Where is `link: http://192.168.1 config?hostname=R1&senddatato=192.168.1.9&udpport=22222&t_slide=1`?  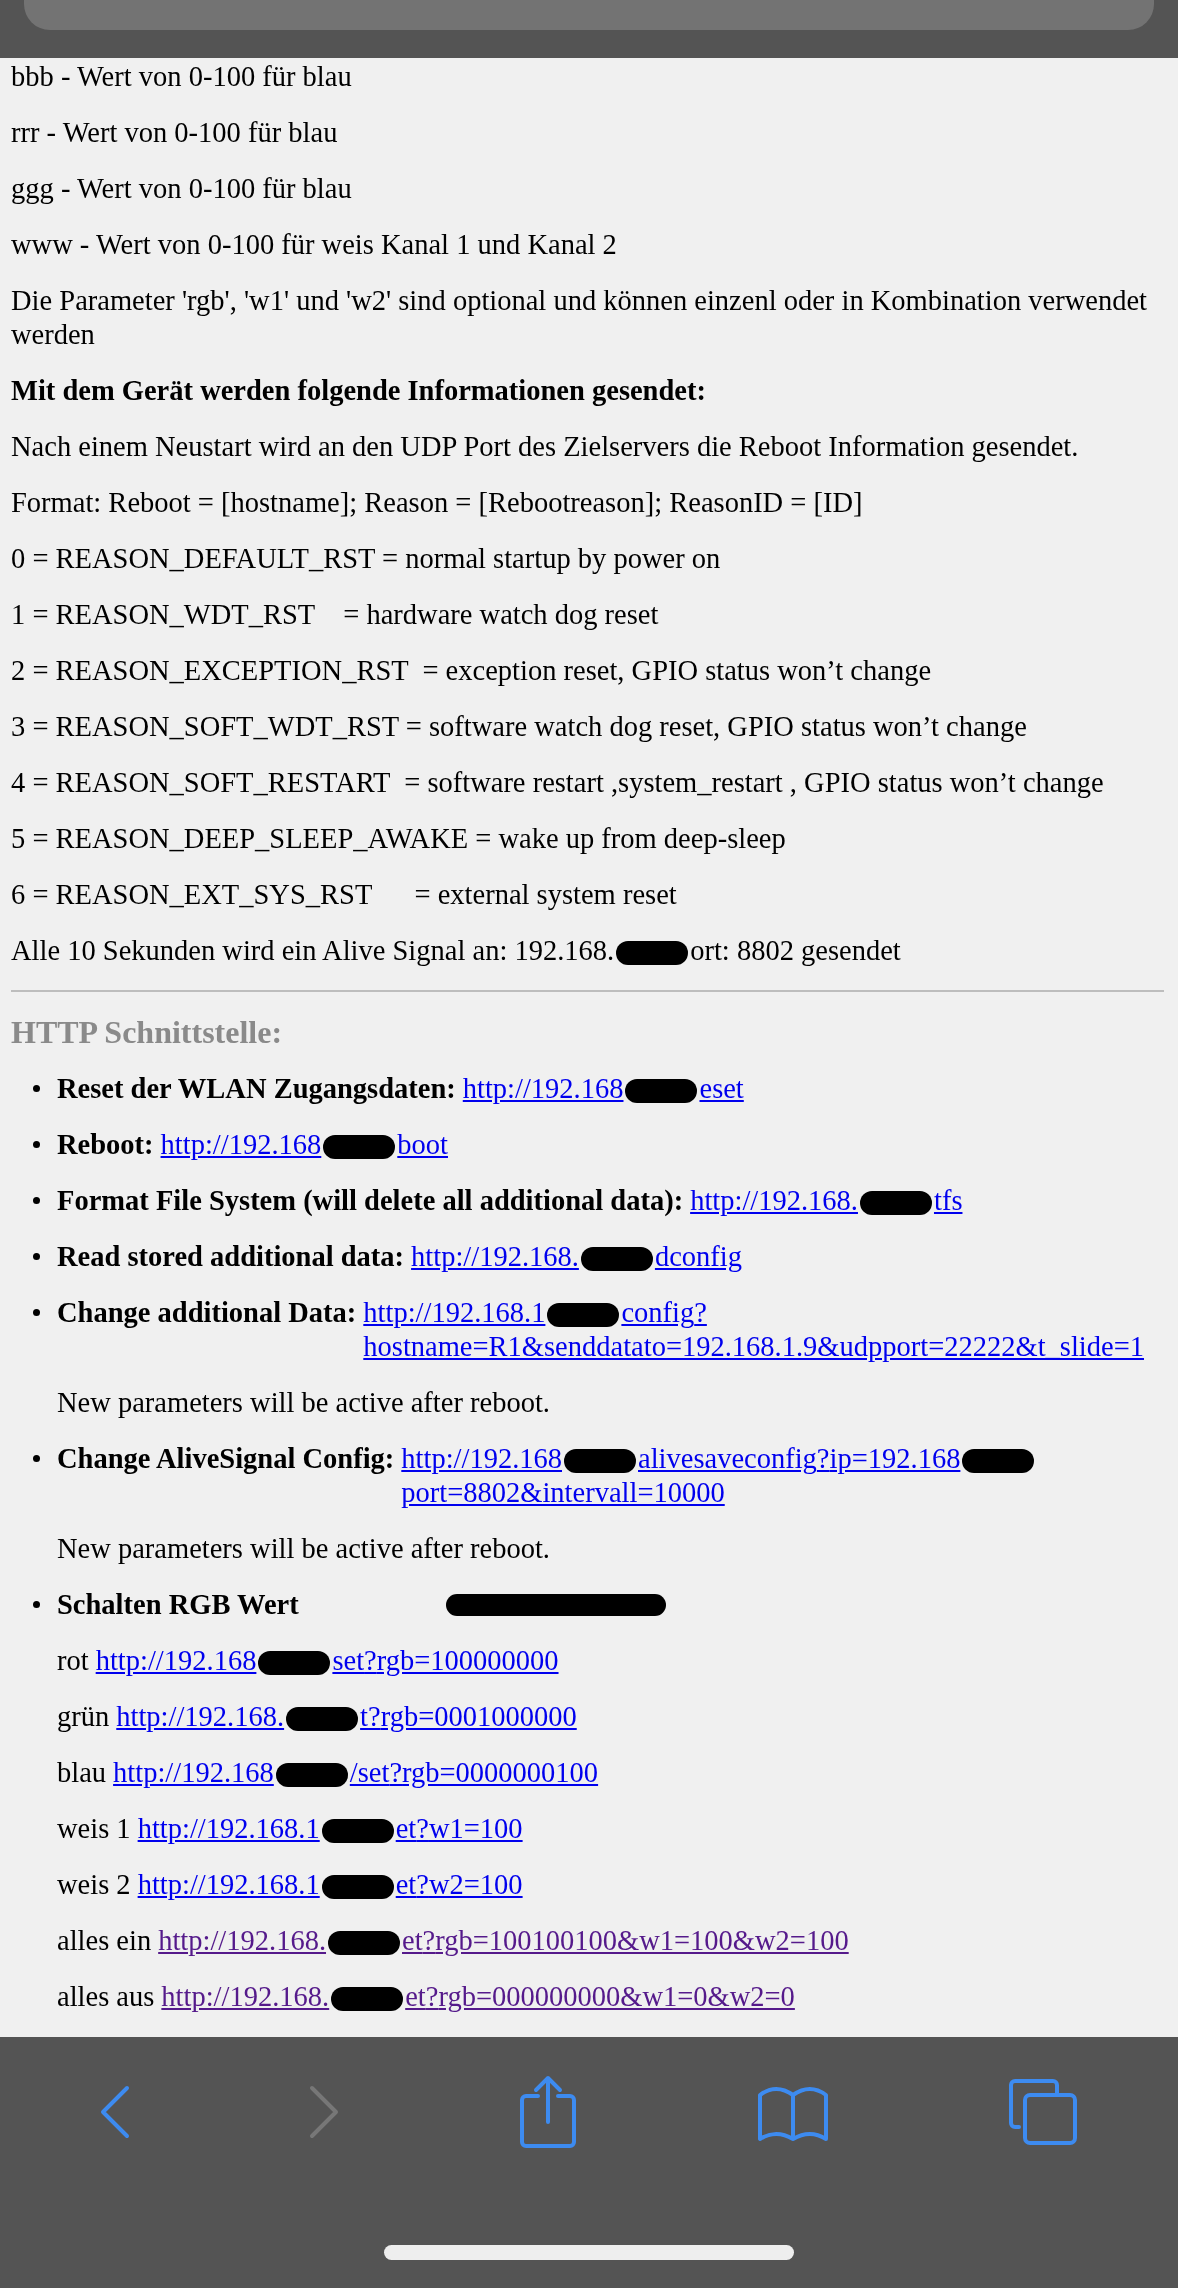
link: http://192.168.1 config?hostname=R1&senddatato=192.168.1.9&udpport=22222&t_slide=1 is located at coordinates (763, 1330).